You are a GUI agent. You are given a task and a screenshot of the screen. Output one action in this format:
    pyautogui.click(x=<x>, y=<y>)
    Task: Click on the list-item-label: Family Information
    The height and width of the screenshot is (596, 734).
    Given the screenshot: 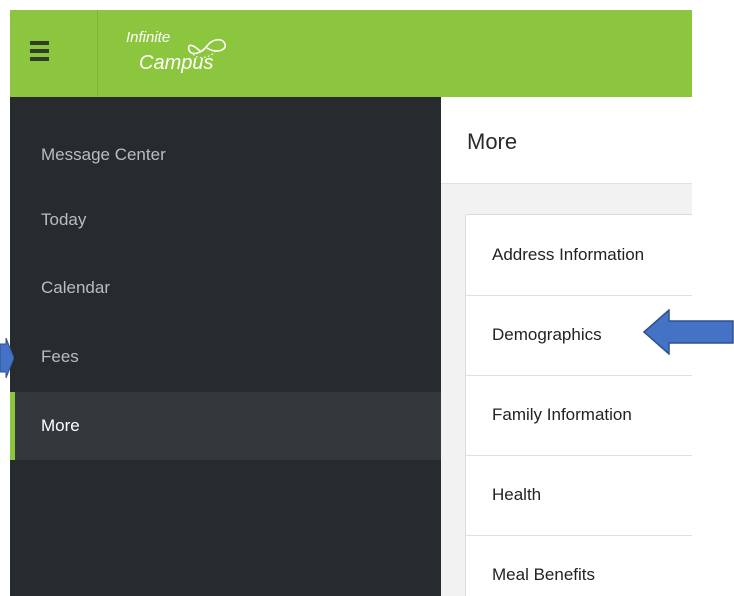 What is the action you would take?
    pyautogui.click(x=562, y=414)
    